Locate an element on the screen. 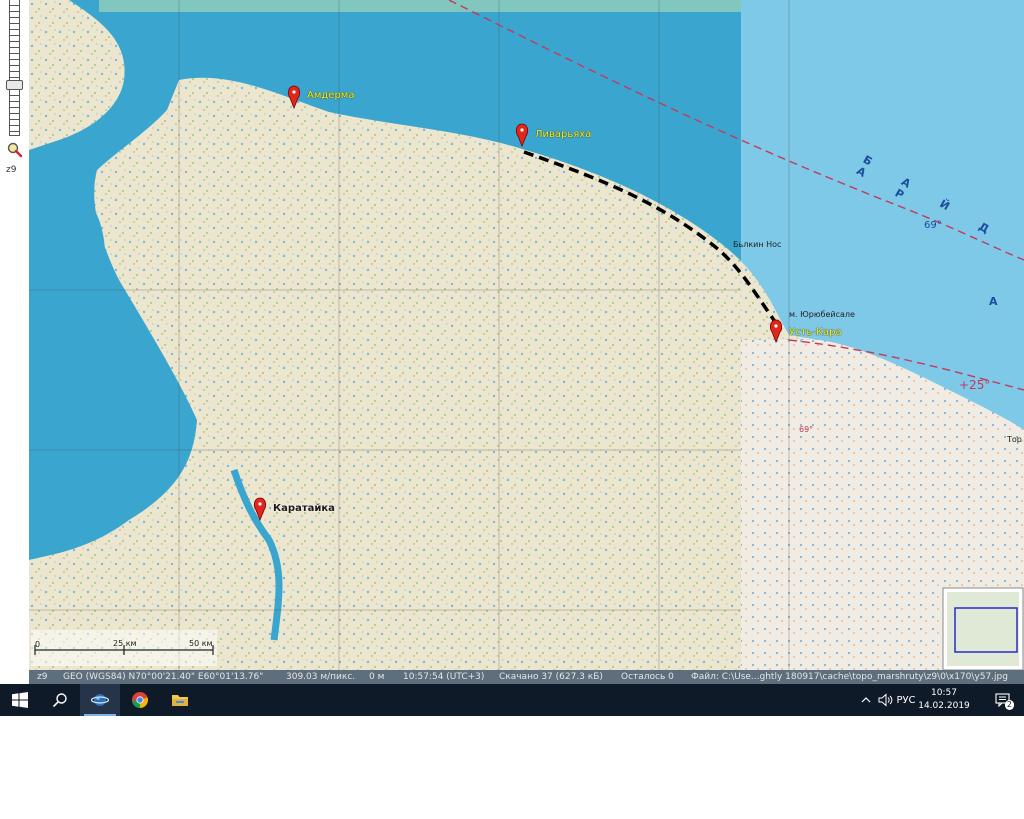  taskbar-app-sasplanet is located at coordinates (100, 700).